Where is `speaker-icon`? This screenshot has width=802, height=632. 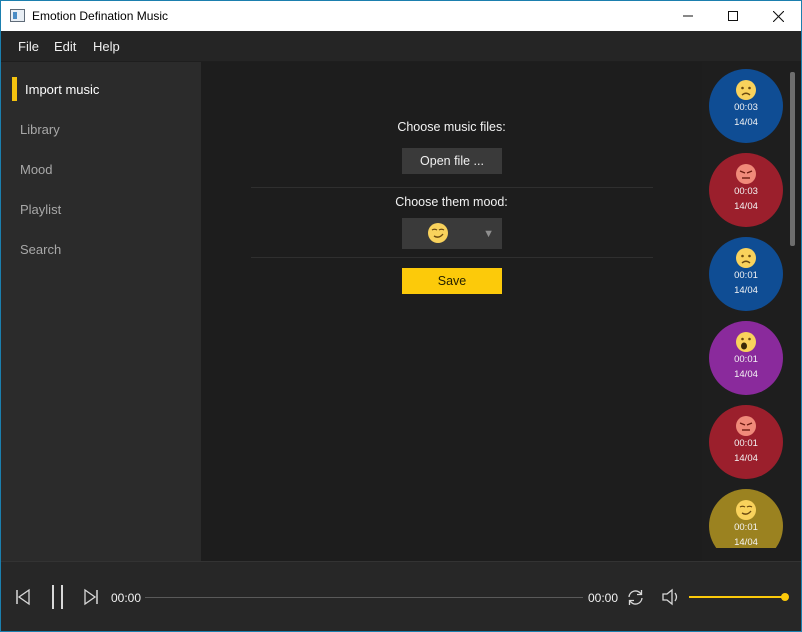
speaker-icon is located at coordinates (670, 597).